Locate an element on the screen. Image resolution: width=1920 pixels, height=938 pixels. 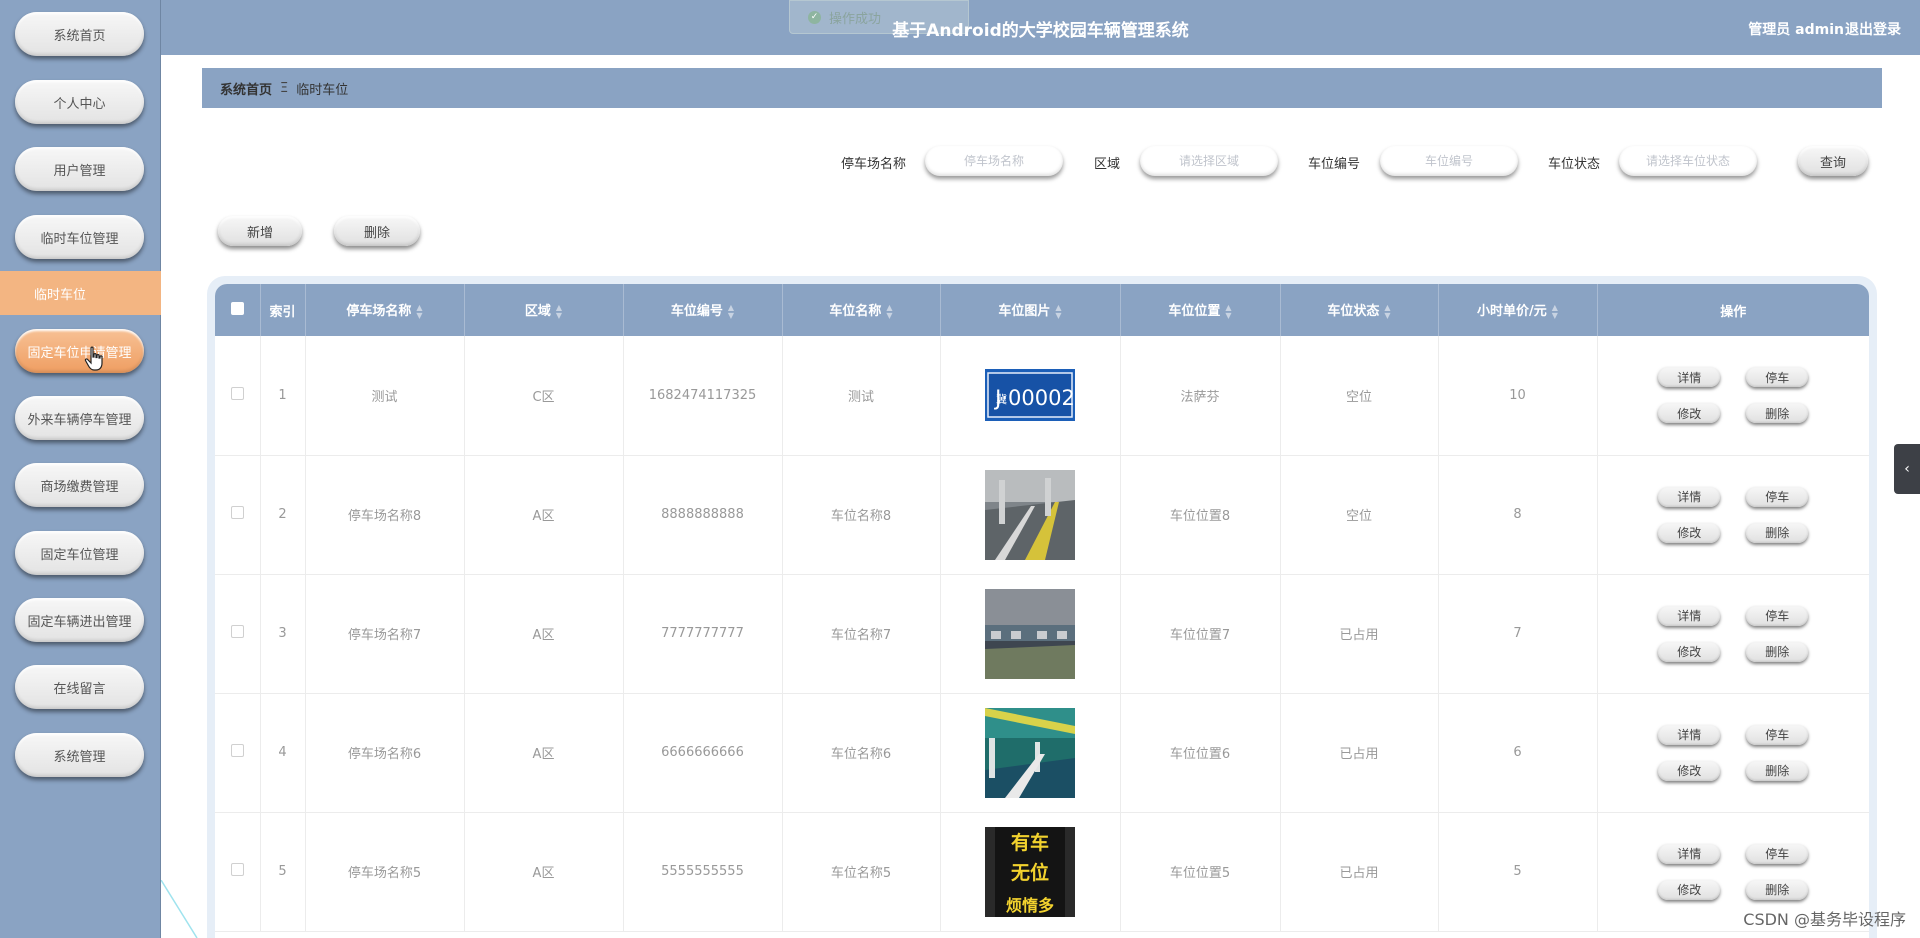
cell-space-no: 7777777777 is located at coordinates (703, 634).